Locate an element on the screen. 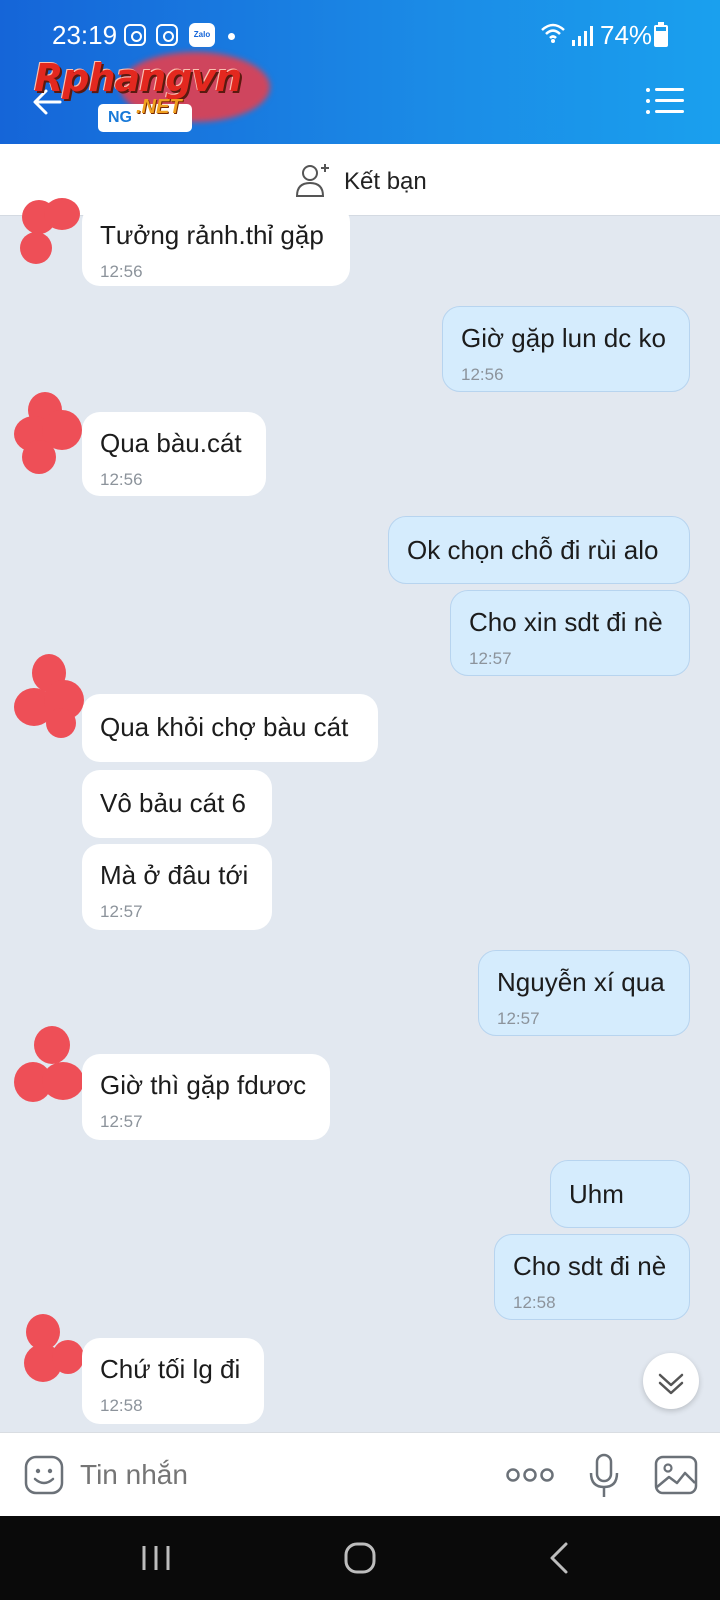 The height and width of the screenshot is (1600, 720). message-composer is located at coordinates (360, 1474).